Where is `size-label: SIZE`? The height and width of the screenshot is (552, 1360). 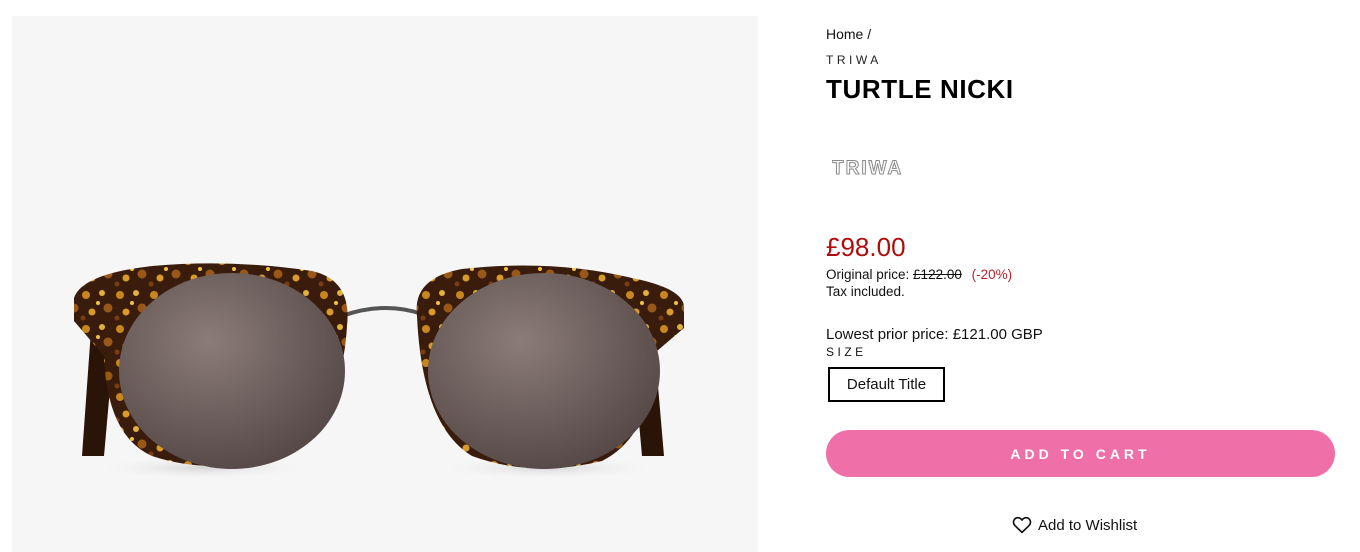
size-label: SIZE is located at coordinates (846, 352).